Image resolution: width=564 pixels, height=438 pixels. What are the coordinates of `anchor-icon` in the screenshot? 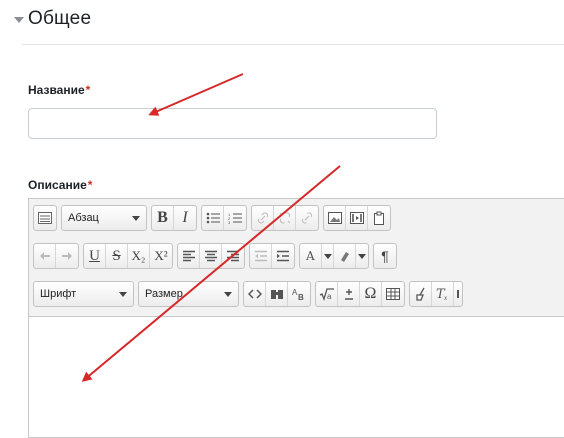 It's located at (307, 218).